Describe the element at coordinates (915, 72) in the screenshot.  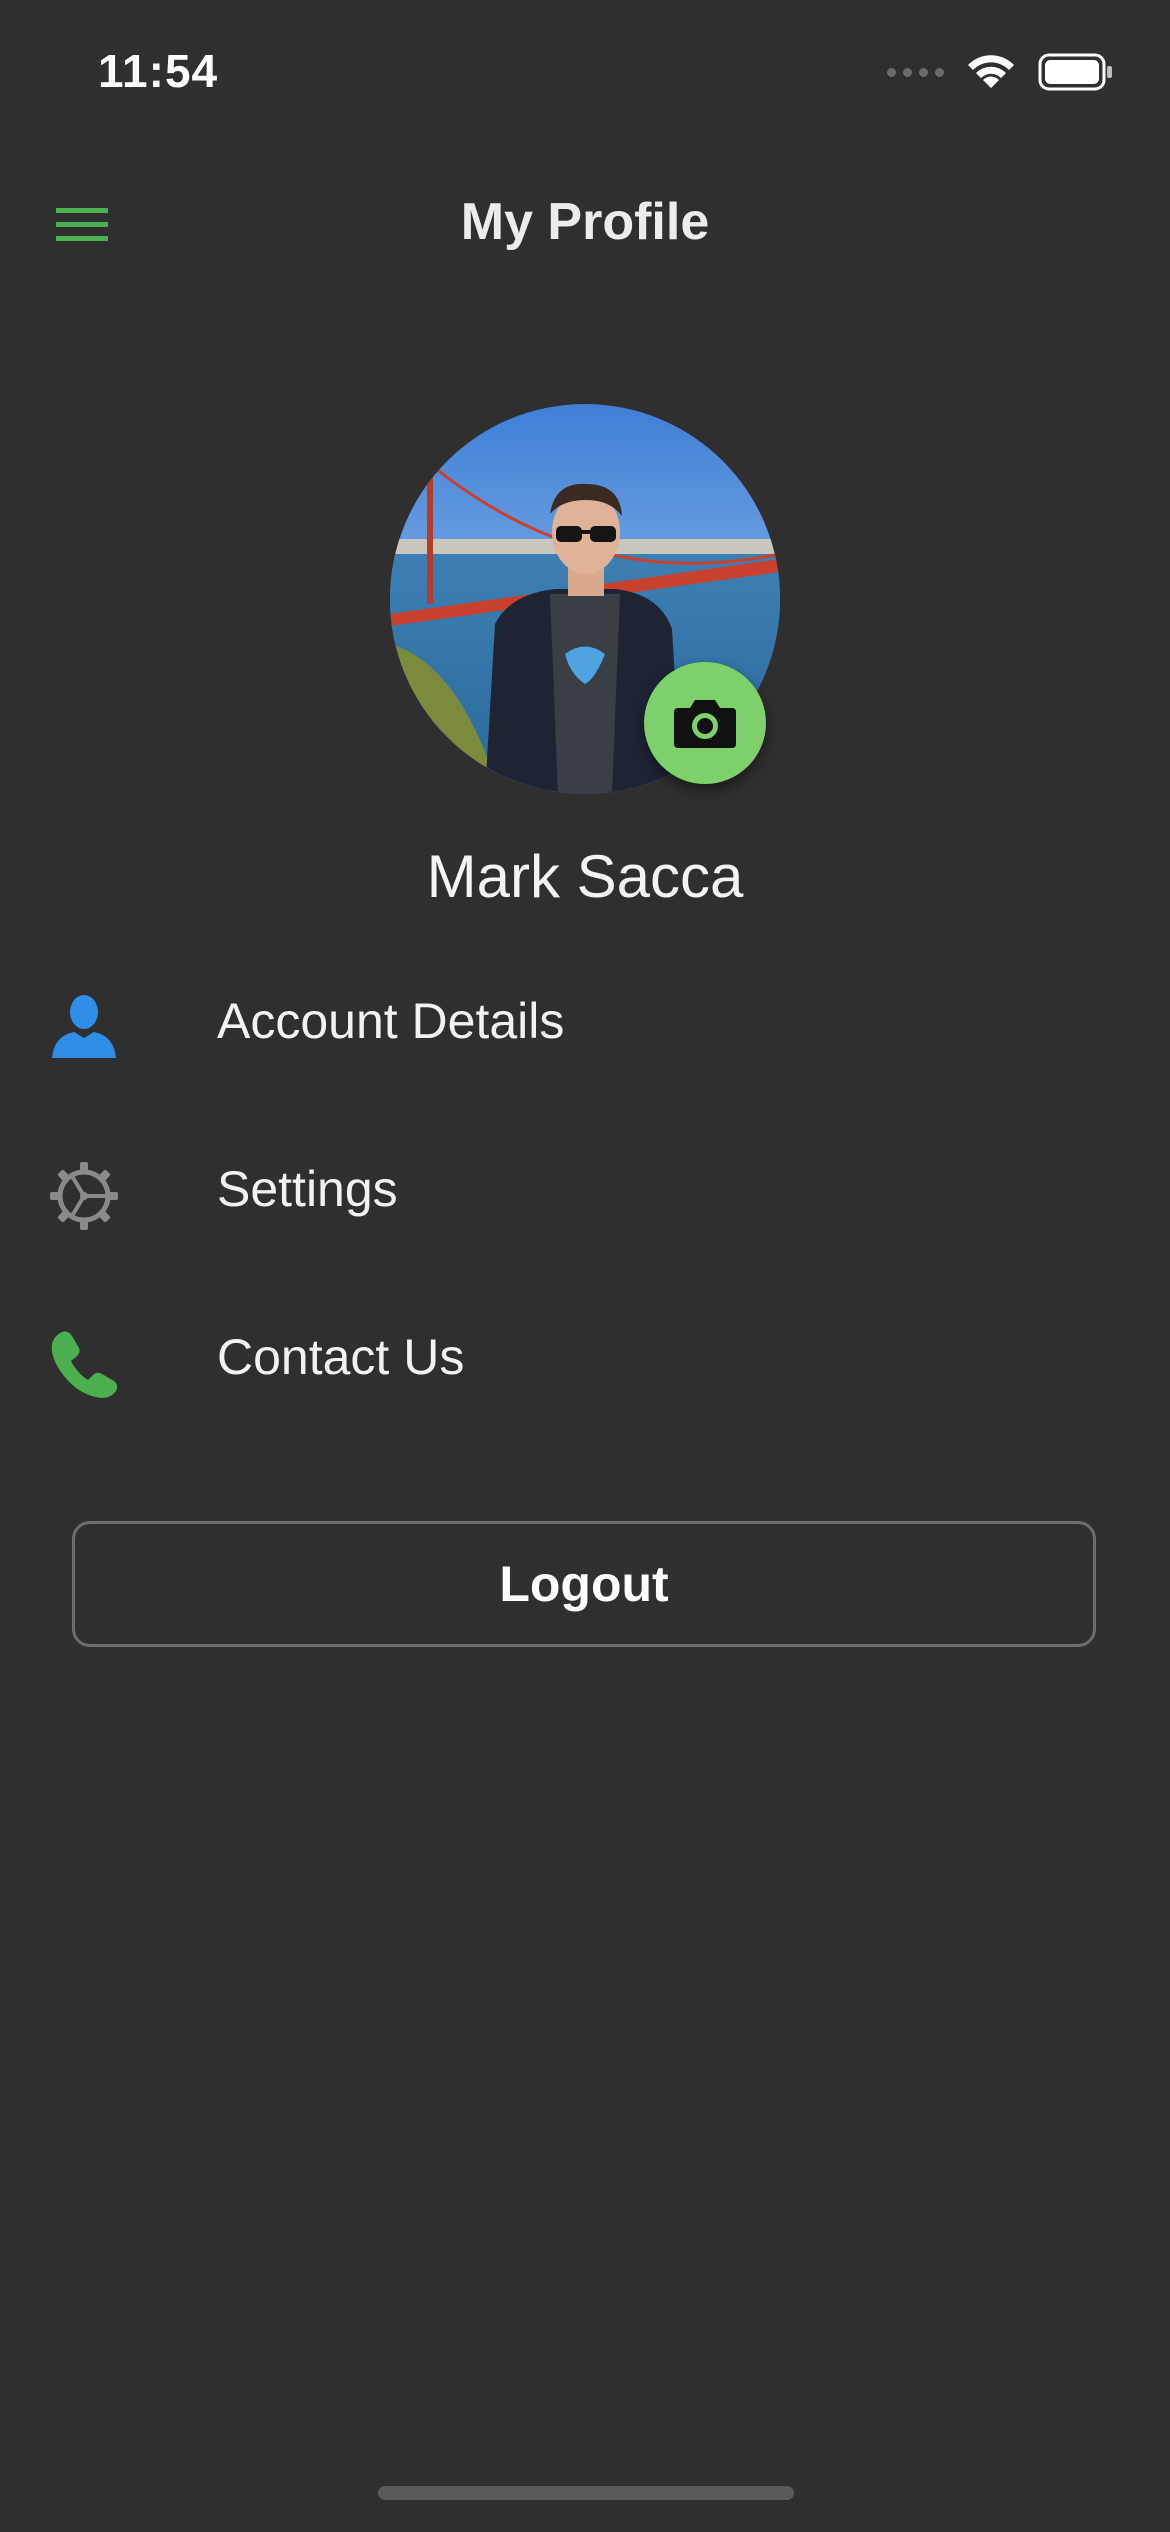
I see `cellular-signal-icon` at that location.